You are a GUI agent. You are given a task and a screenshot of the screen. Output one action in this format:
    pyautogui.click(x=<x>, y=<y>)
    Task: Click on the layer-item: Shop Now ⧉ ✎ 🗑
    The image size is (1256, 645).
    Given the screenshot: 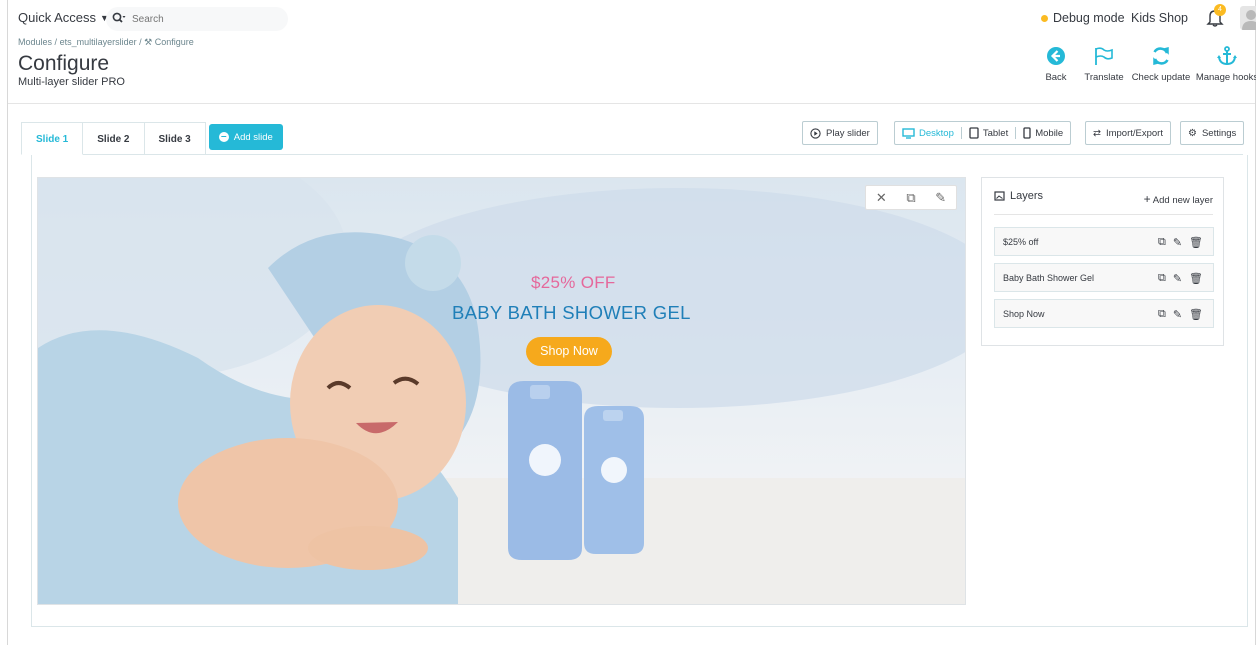 What is the action you would take?
    pyautogui.click(x=1104, y=313)
    